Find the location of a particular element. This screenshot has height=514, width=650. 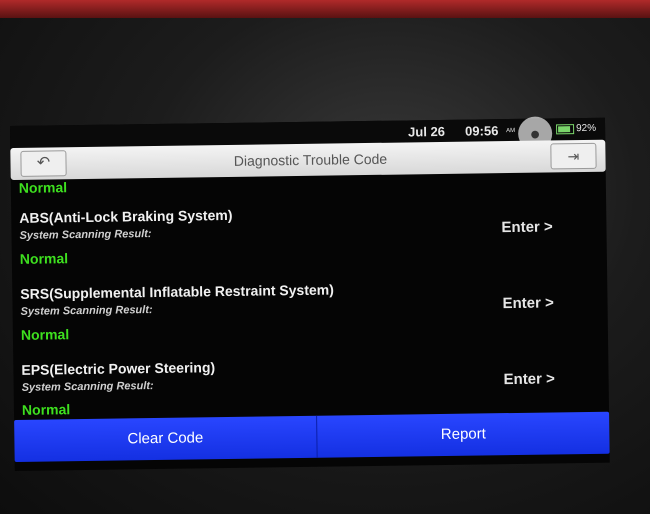

device-housing is located at coordinates (325, 9).